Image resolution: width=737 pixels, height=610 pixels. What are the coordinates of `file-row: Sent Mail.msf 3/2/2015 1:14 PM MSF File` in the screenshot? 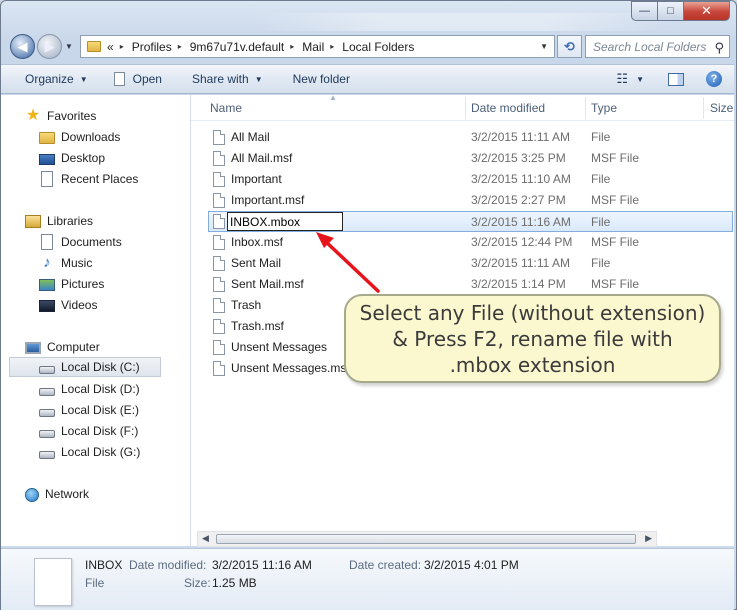 It's located at (471, 284).